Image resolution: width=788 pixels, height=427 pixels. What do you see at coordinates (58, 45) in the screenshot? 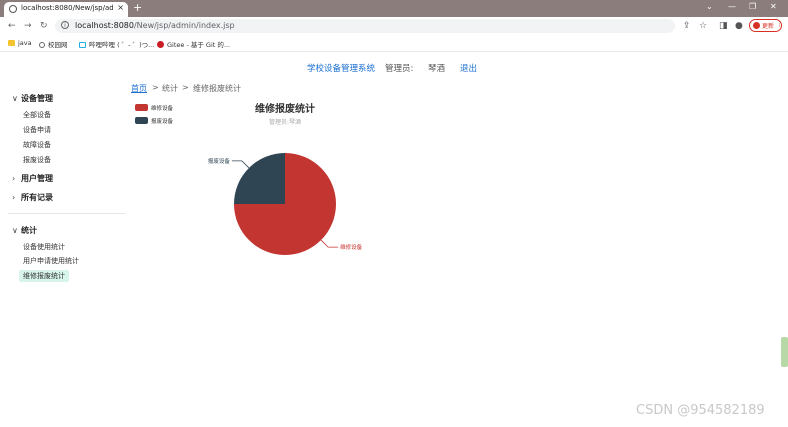
I see `bookmark-label: 校园网` at bounding box center [58, 45].